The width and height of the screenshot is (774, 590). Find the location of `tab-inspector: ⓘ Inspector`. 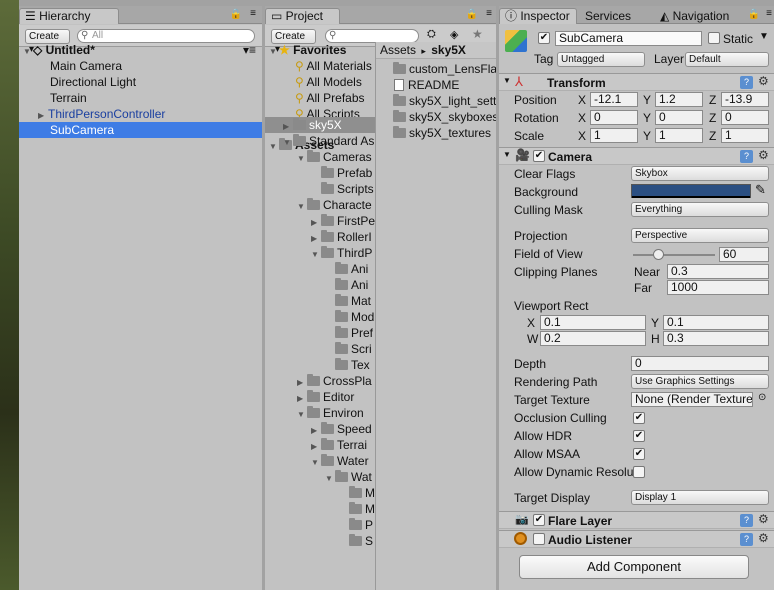

tab-inspector: ⓘ Inspector is located at coordinates (538, 16).